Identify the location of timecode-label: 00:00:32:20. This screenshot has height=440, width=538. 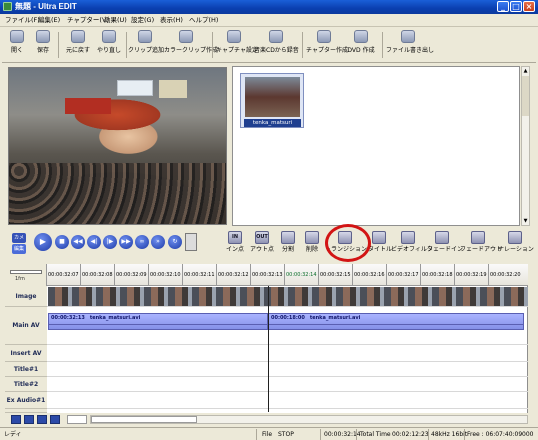
(505, 275).